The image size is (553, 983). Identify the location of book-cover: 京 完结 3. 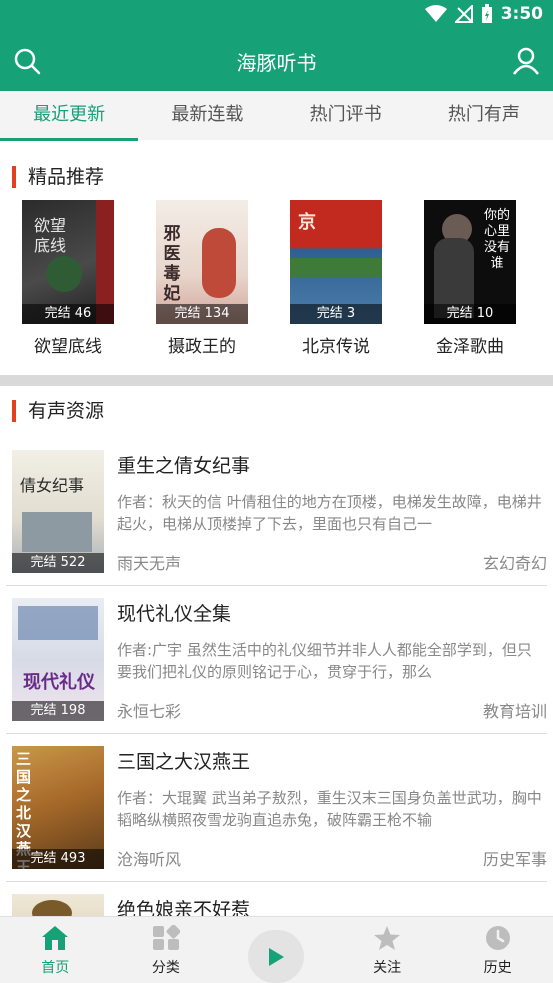
(336, 262).